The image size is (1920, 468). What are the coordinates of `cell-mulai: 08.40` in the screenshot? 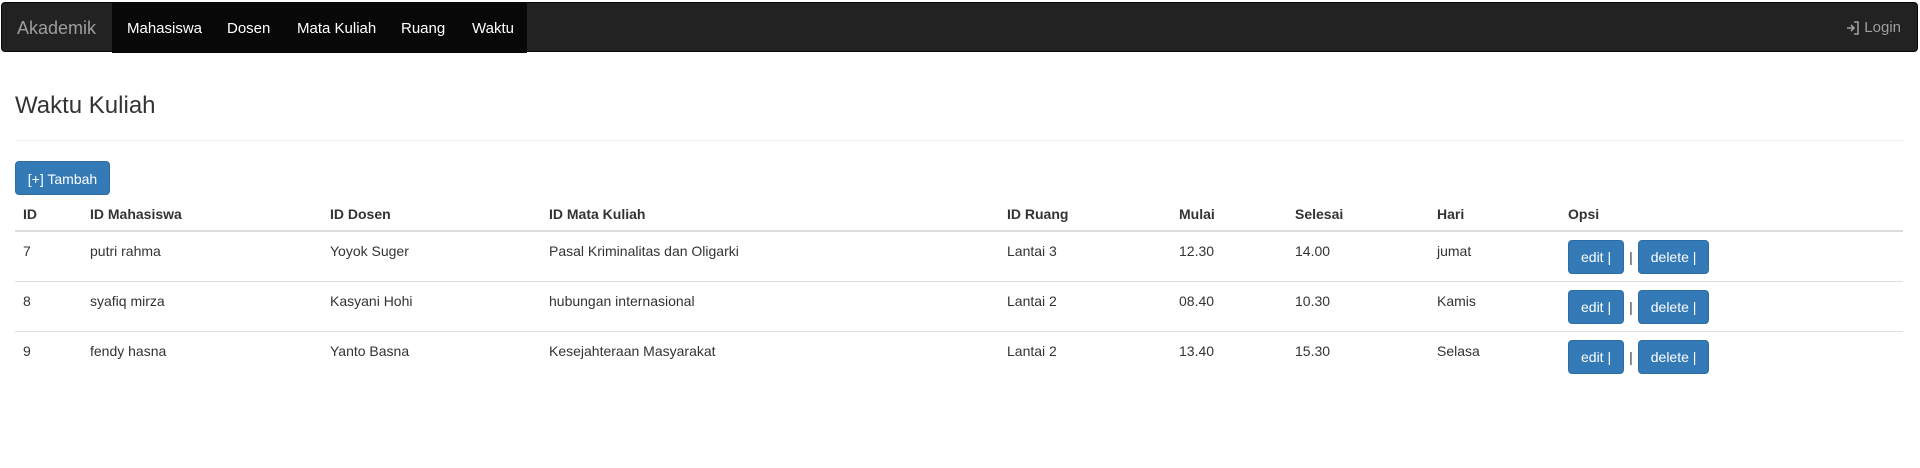 It's located at (1229, 306).